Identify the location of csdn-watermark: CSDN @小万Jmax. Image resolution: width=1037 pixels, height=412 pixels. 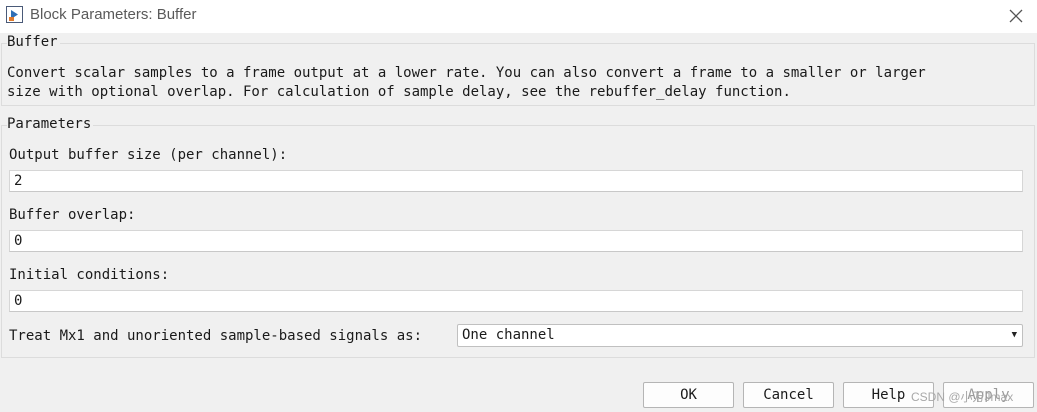
(962, 397).